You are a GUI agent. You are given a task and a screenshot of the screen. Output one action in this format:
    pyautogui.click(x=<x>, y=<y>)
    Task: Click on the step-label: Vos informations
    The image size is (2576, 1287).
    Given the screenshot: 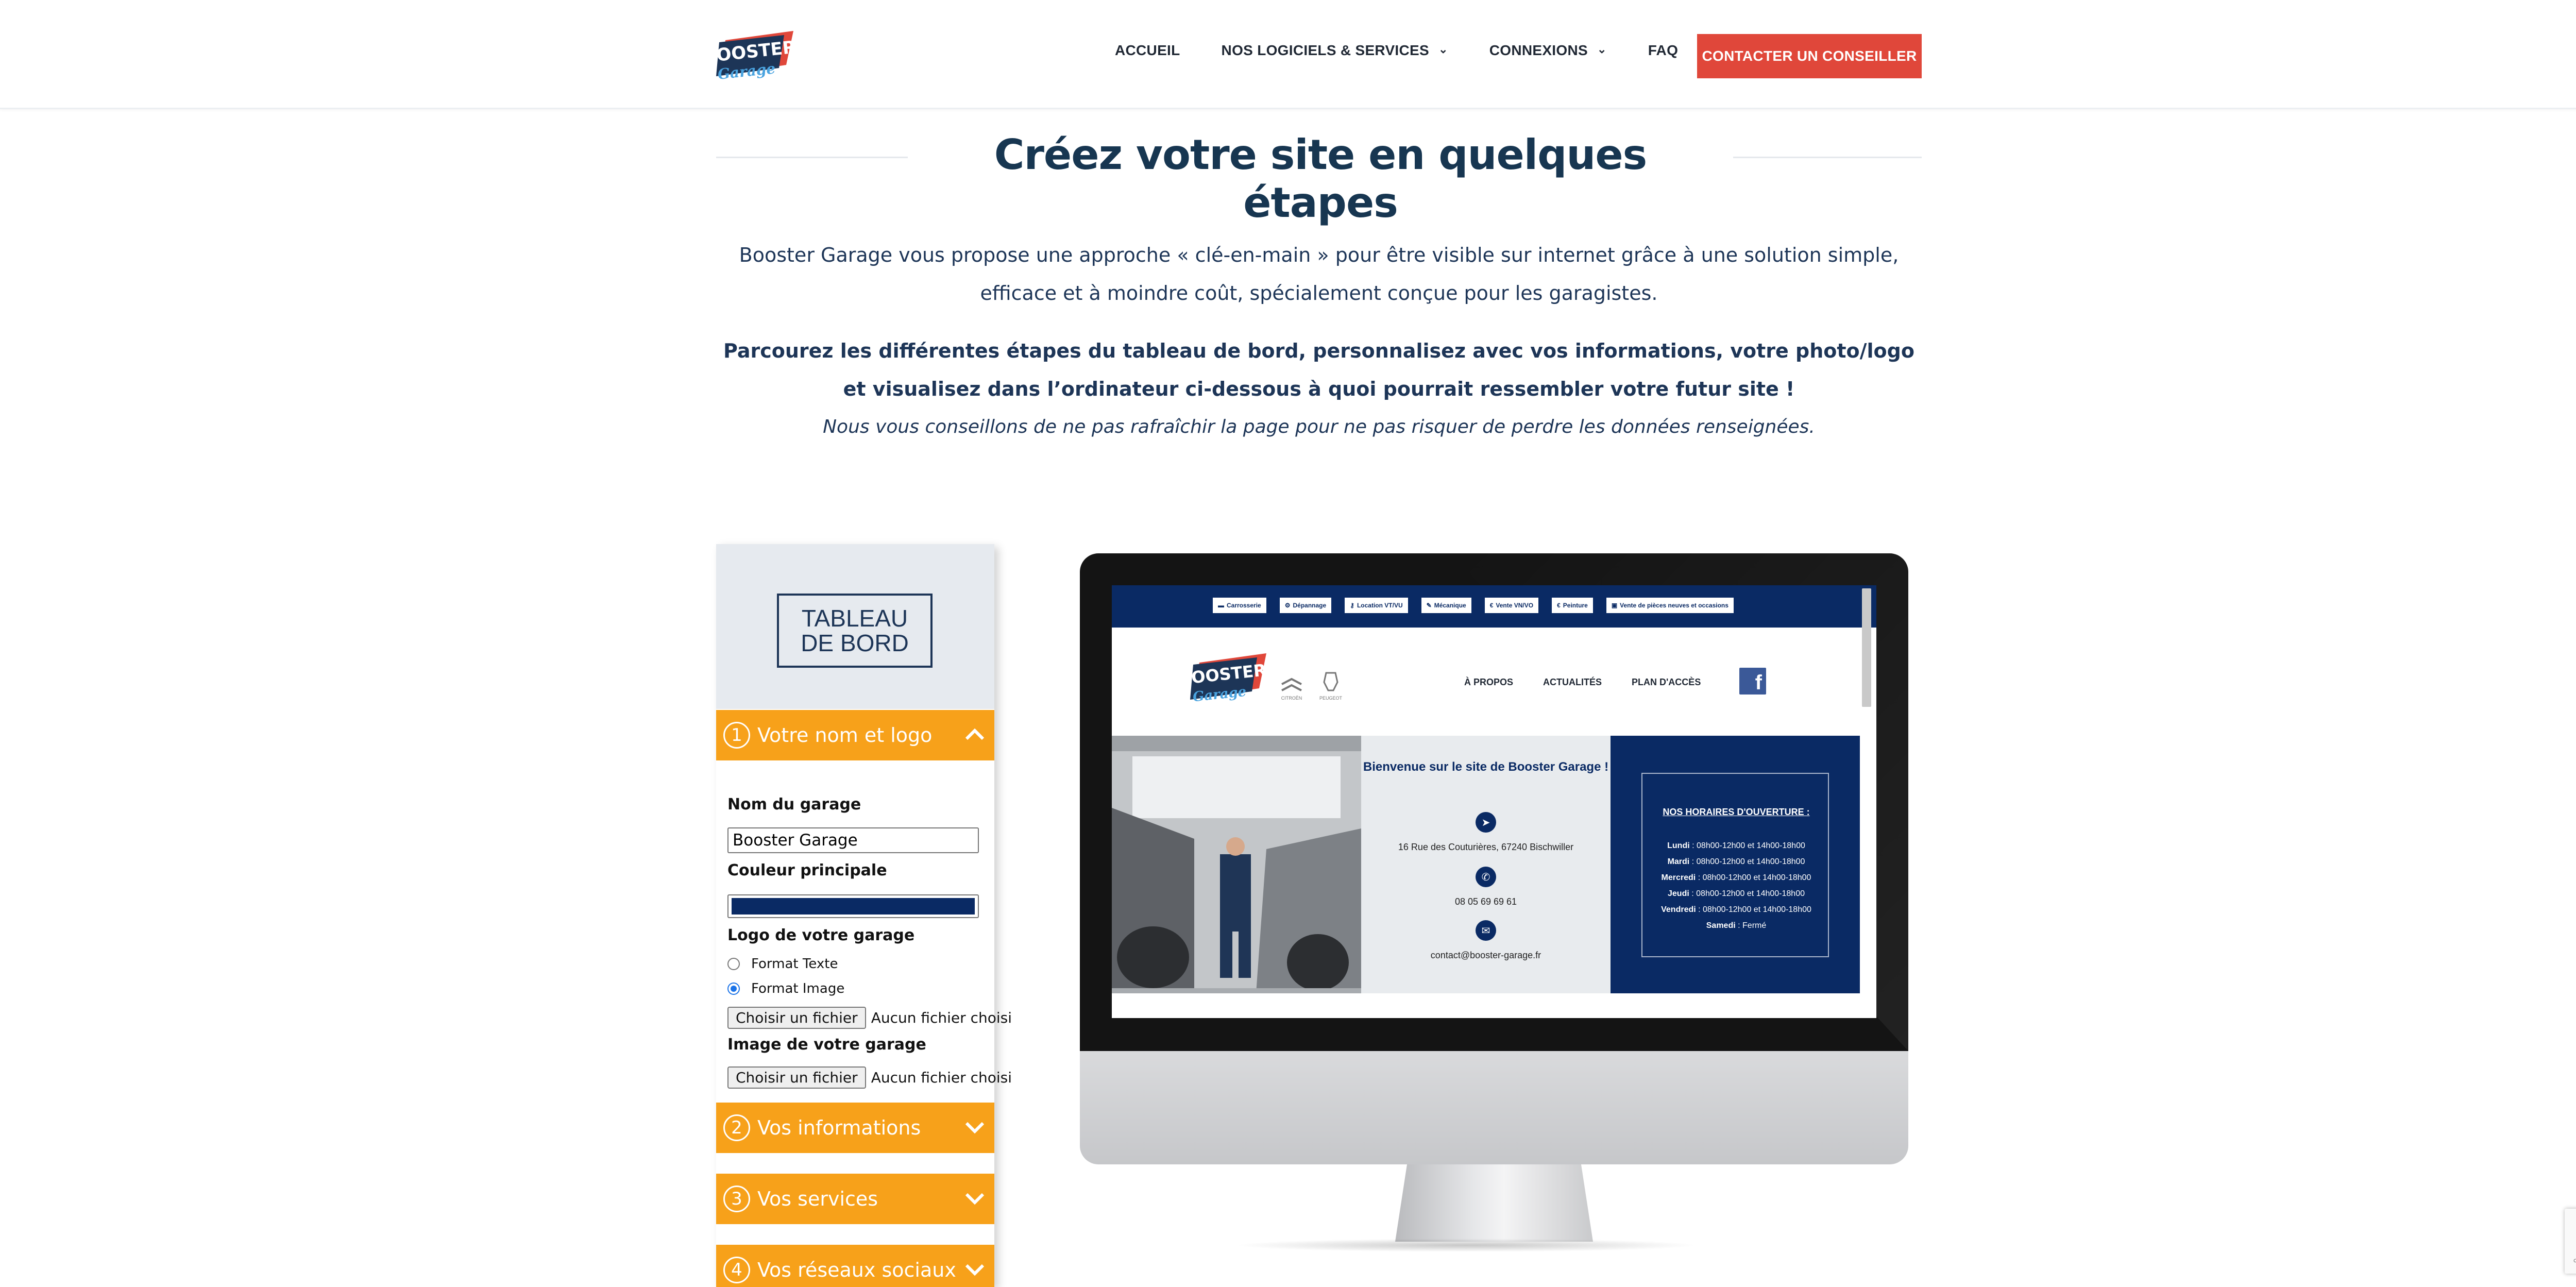 What is the action you would take?
    pyautogui.click(x=839, y=1127)
    